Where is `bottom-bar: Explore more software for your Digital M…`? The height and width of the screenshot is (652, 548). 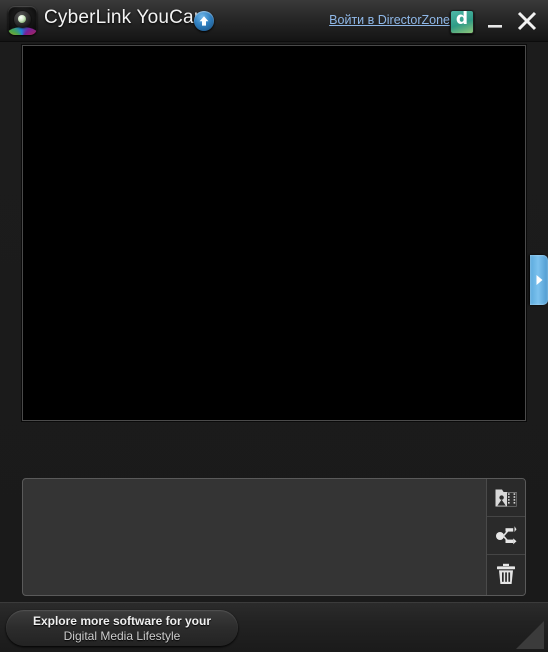 bottom-bar: Explore more software for your Digital M… is located at coordinates (274, 627).